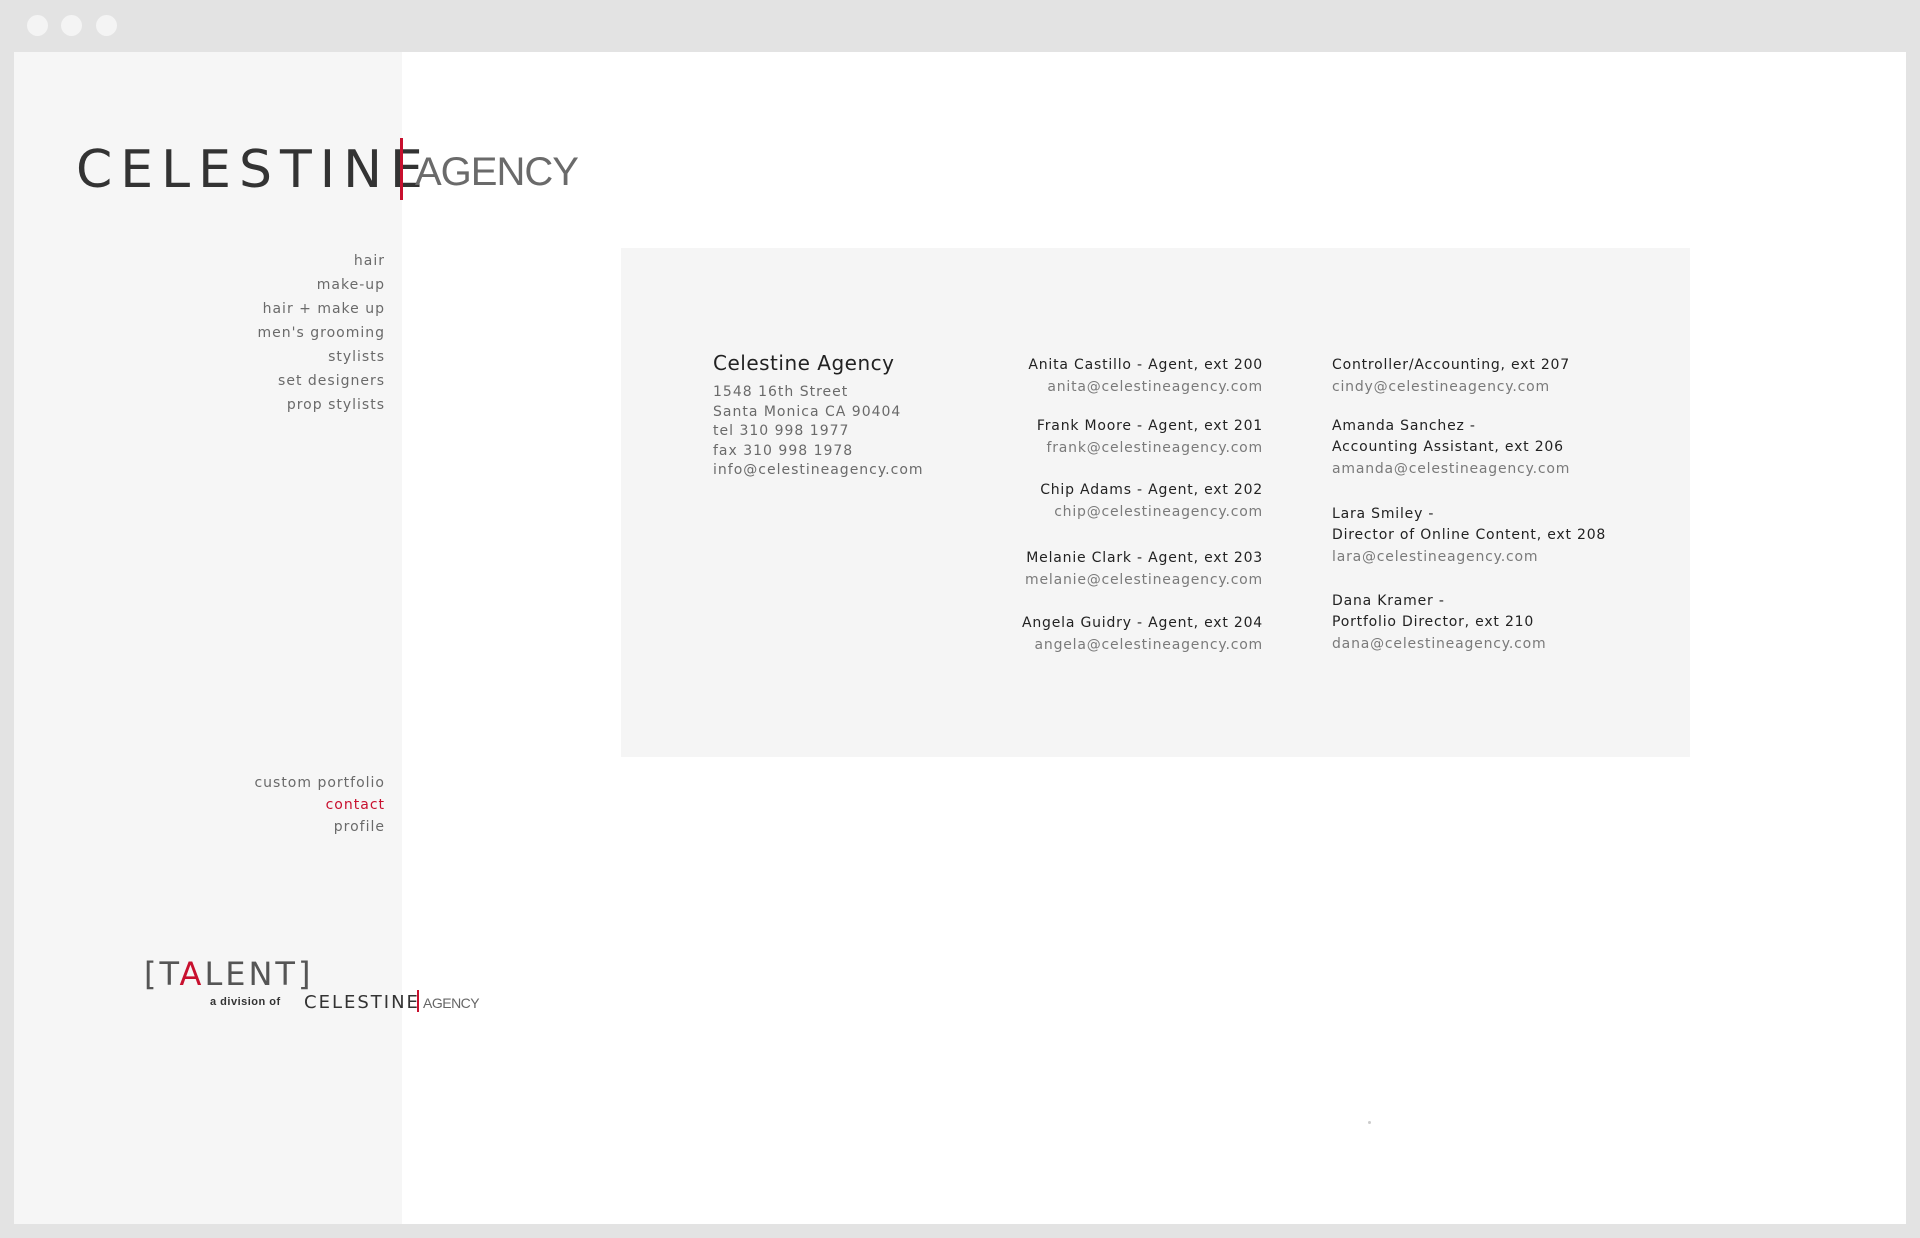  Describe the element at coordinates (783, 450) in the screenshot. I see `company-fax: fax 310 998 1978` at that location.